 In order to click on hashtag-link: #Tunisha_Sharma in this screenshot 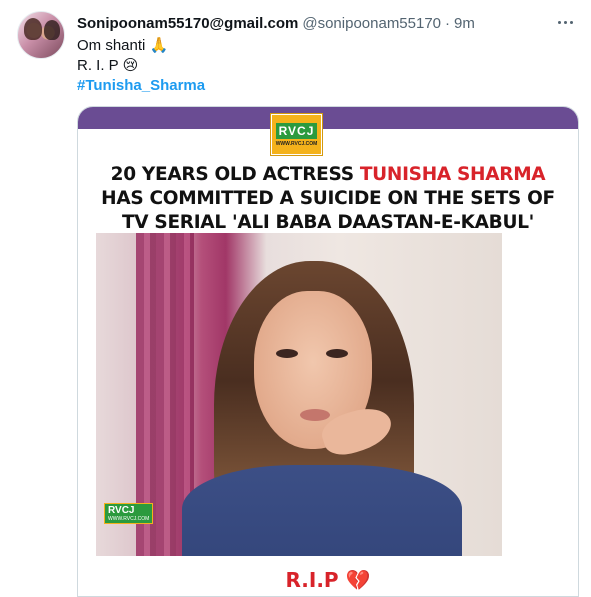, I will do `click(141, 86)`.